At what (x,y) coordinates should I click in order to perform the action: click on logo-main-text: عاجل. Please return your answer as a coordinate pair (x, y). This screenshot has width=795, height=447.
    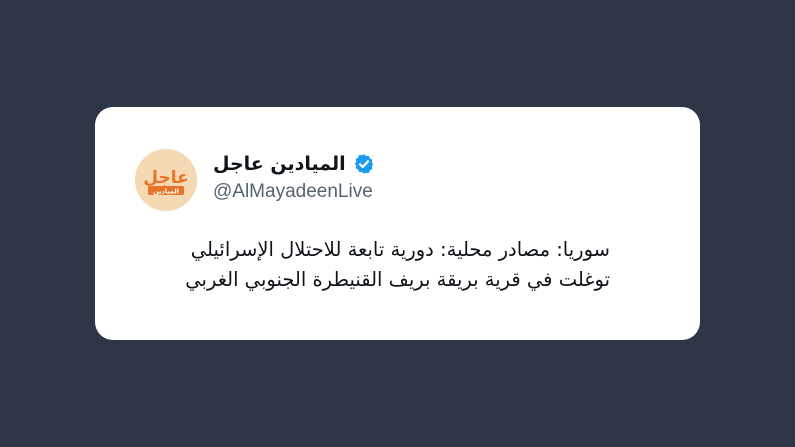
    Looking at the image, I should click on (165, 178).